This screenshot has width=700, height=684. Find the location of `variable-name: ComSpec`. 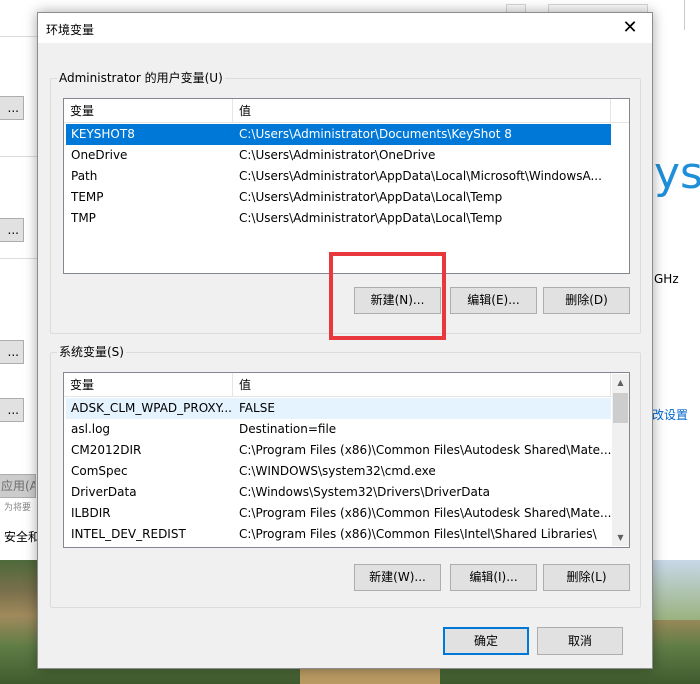

variable-name: ComSpec is located at coordinates (99, 471).